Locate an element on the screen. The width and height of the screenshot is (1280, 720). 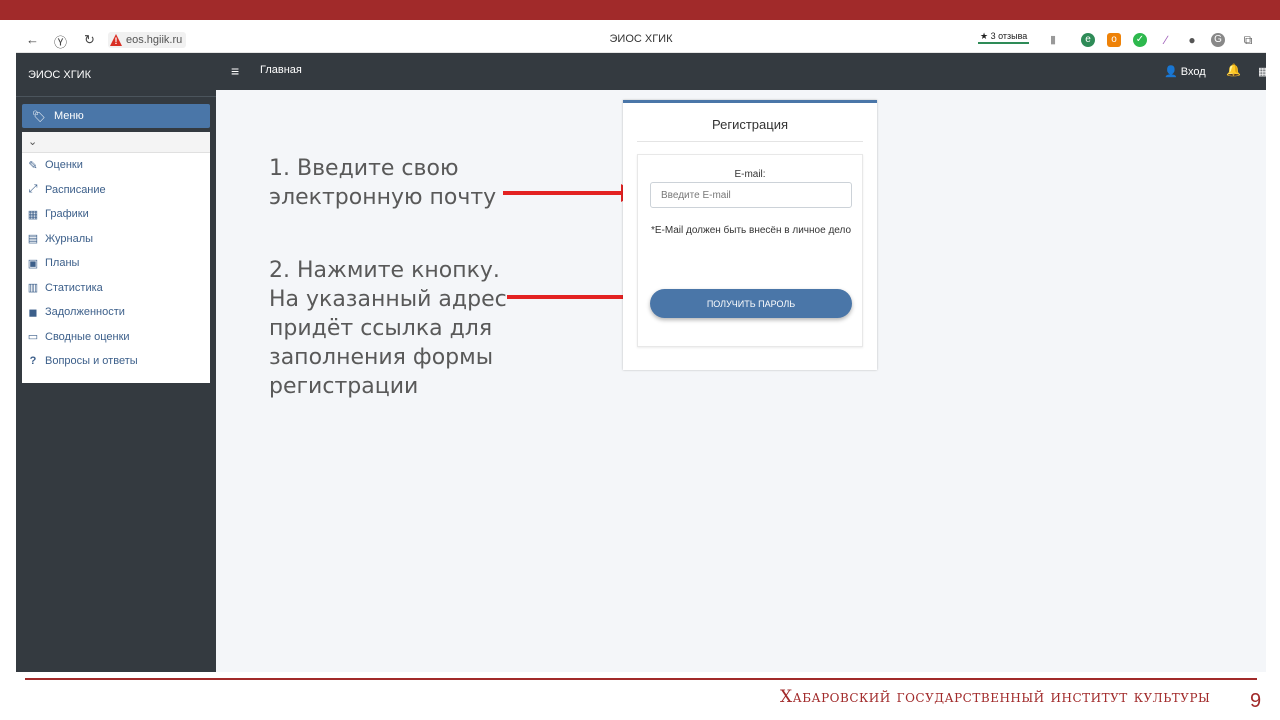
app-header: ≡ Главная 👤 Вход 🔔 ▦ is located at coordinates (742, 71).